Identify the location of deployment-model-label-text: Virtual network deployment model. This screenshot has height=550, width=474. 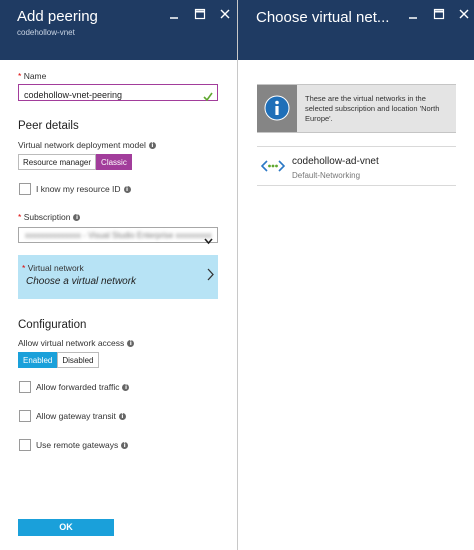
(82, 145).